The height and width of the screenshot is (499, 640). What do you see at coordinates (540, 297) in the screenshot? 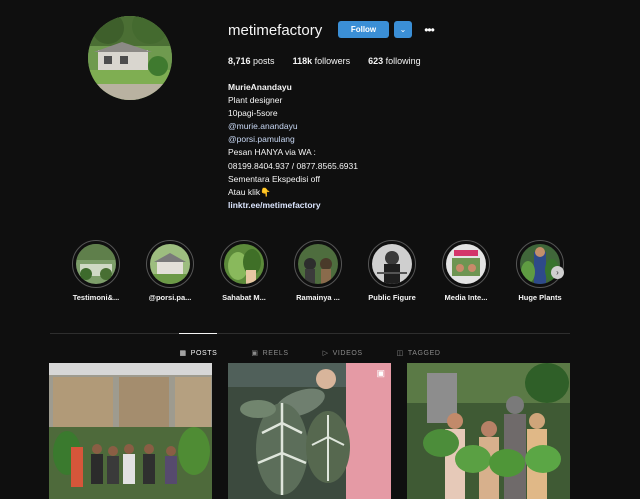
I see `highlight-label: Huge Plants` at bounding box center [540, 297].